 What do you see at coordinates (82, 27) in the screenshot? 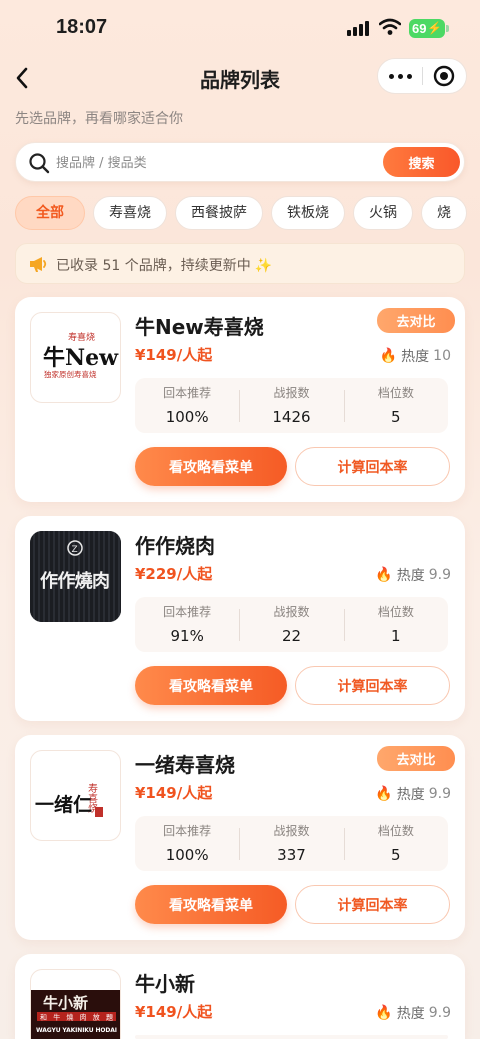
I see `status-time: 18:07` at bounding box center [82, 27].